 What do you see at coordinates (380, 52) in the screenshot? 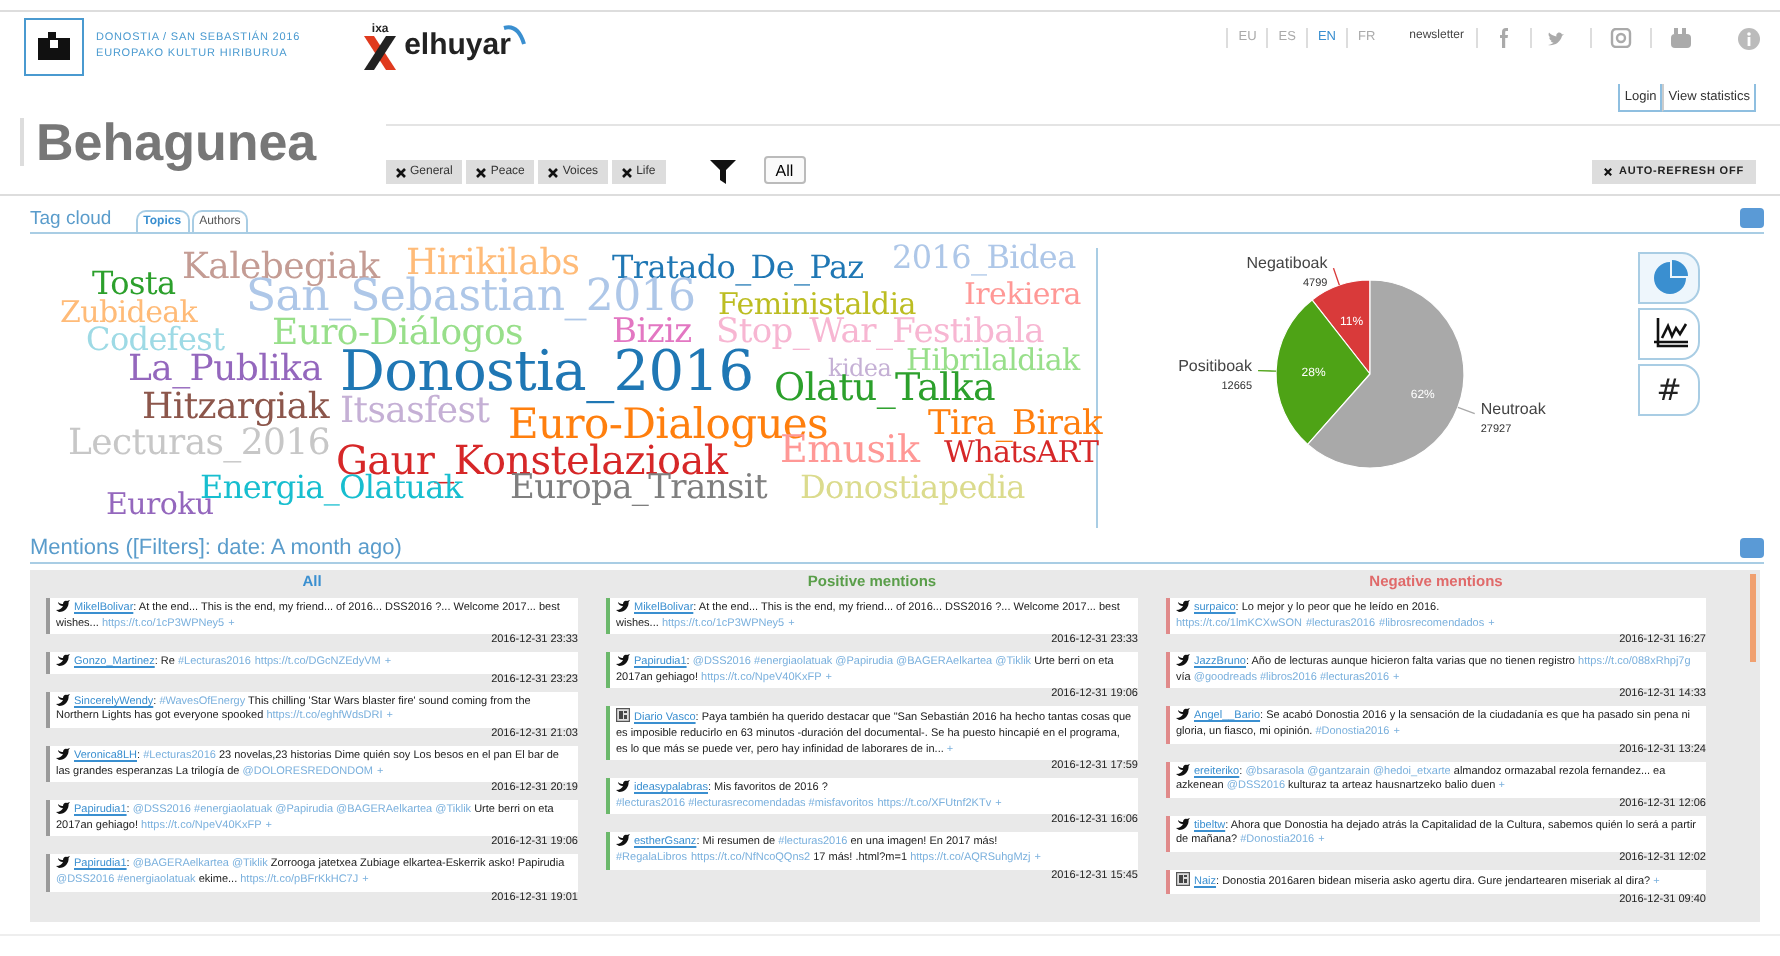
I see `cross-logo-icon` at bounding box center [380, 52].